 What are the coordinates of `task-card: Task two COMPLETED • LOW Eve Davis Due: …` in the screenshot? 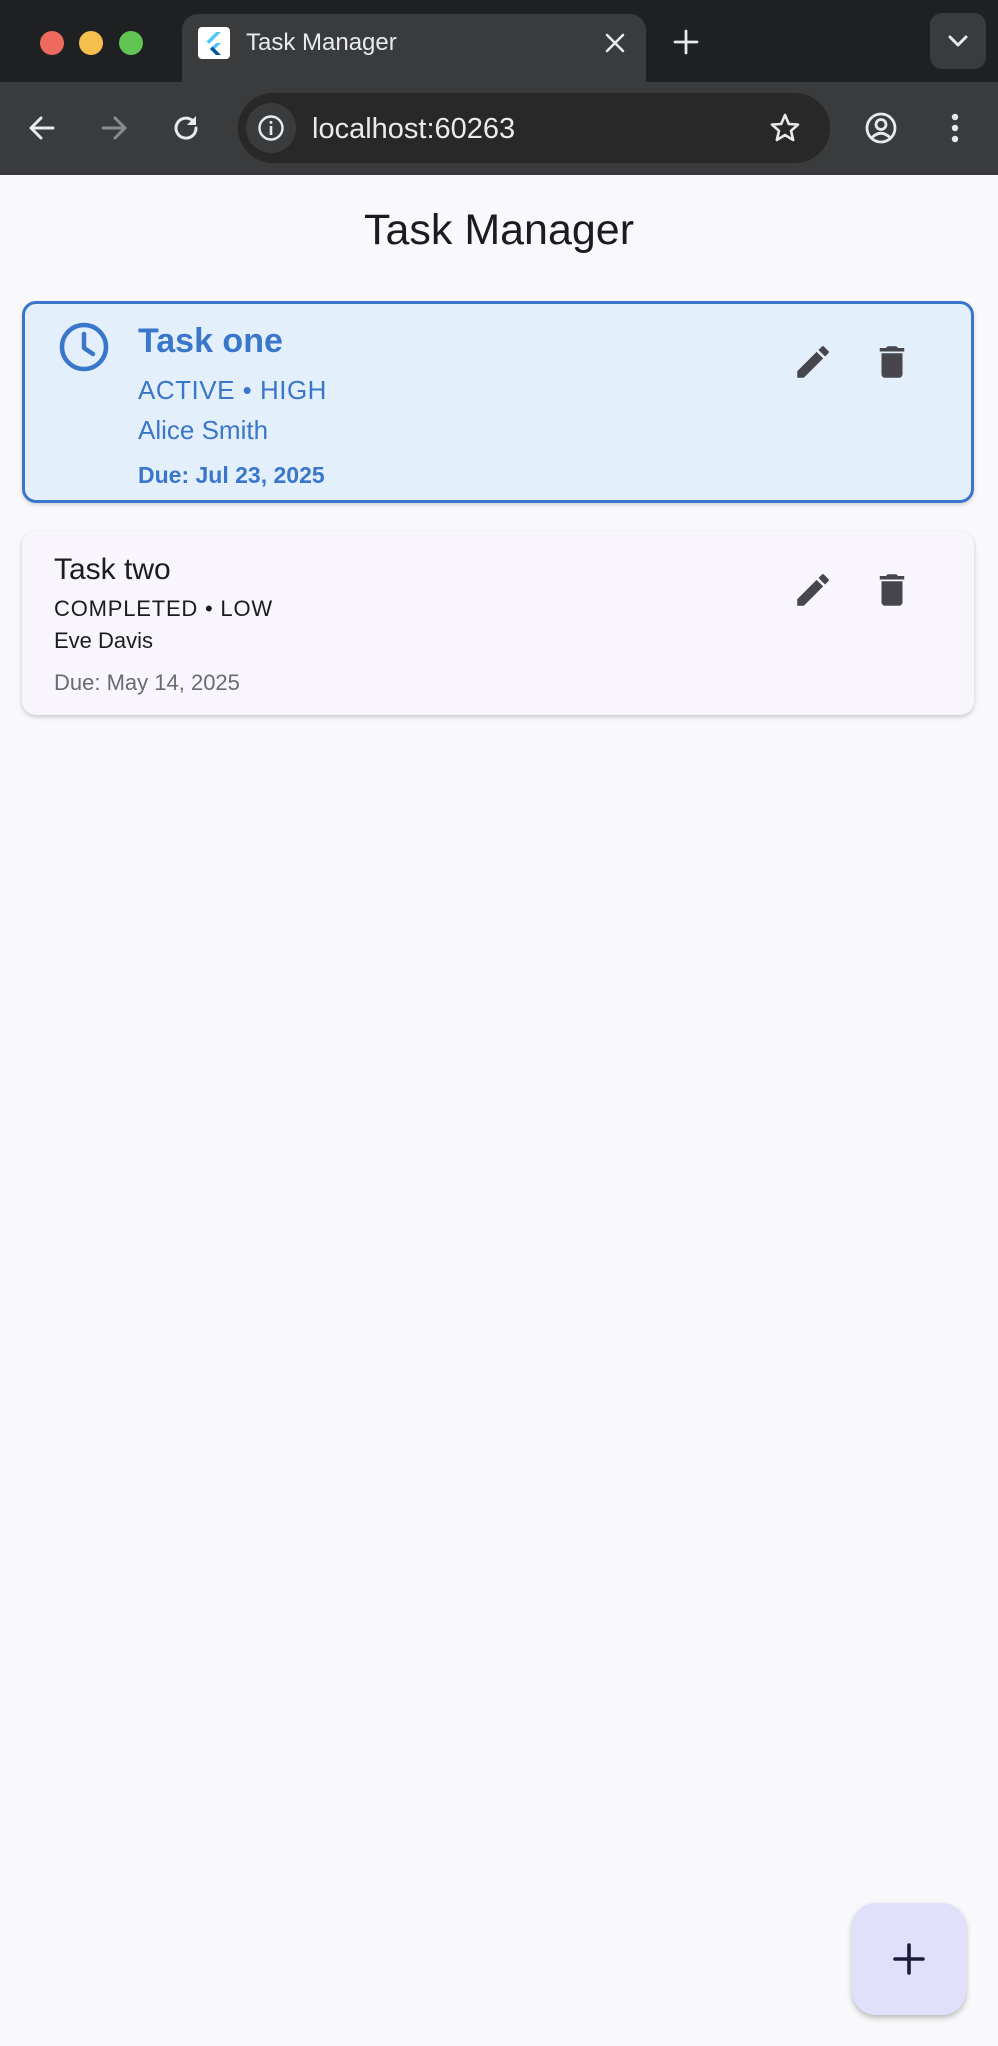 It's located at (498, 623).